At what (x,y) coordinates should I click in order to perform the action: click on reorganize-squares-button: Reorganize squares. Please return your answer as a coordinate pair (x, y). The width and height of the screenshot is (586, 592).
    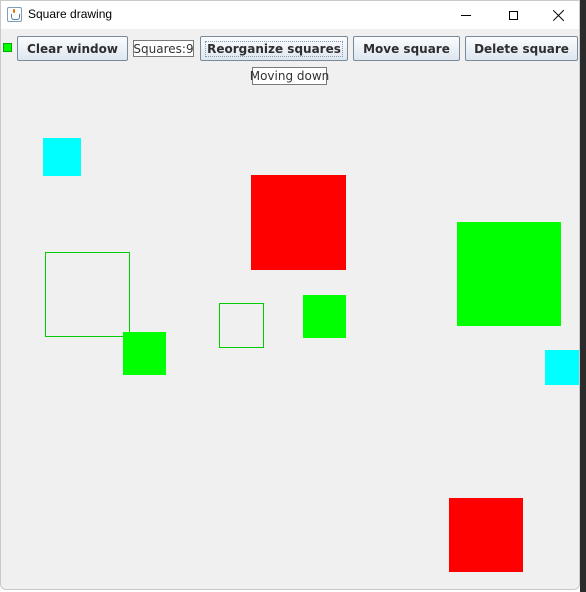
    Looking at the image, I should click on (274, 48).